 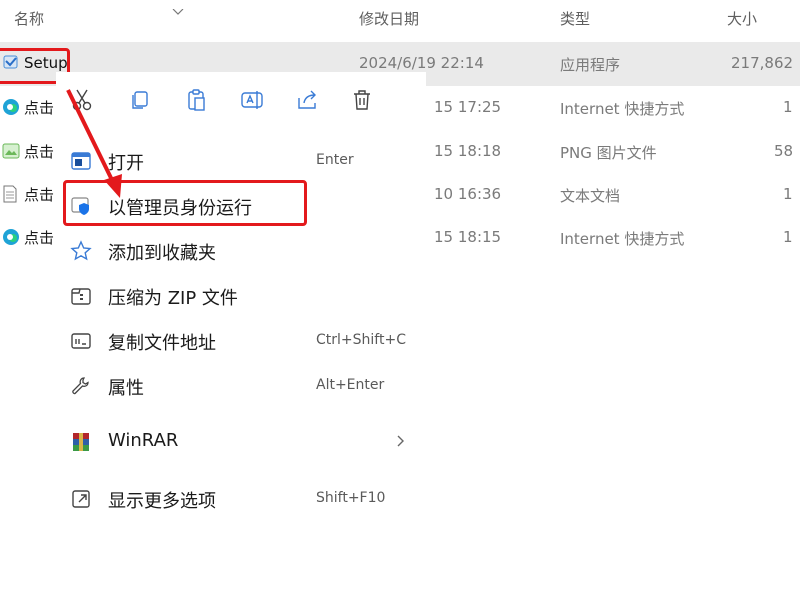 What do you see at coordinates (94, 143) in the screenshot?
I see `annotation-arrow` at bounding box center [94, 143].